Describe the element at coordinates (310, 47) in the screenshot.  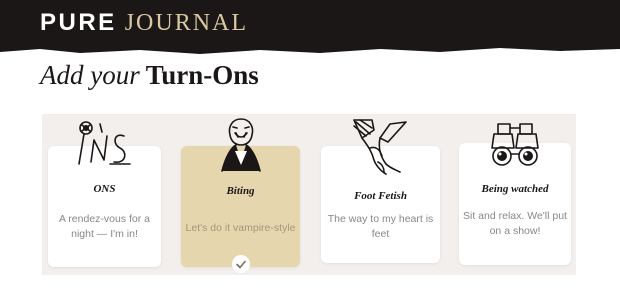
I see `header-torn-edge` at that location.